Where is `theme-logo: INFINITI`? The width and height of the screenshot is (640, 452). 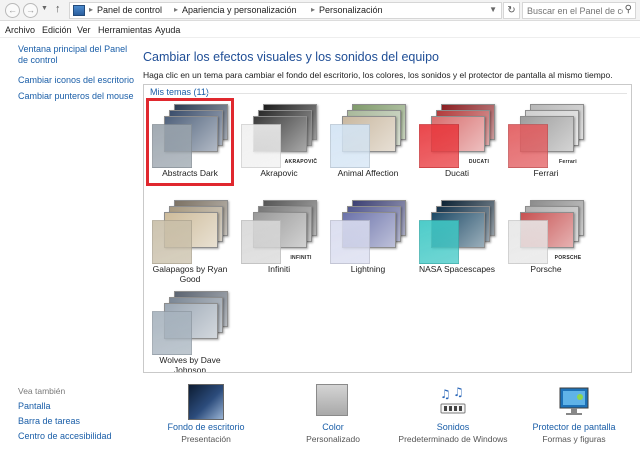 theme-logo: INFINITI is located at coordinates (301, 258).